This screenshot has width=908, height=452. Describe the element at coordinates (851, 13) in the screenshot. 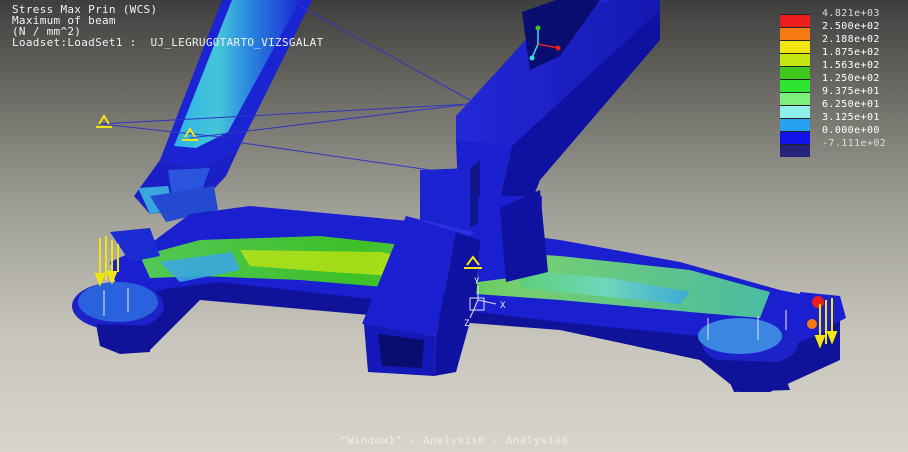

I see `legend-label: 4.821e+03` at that location.